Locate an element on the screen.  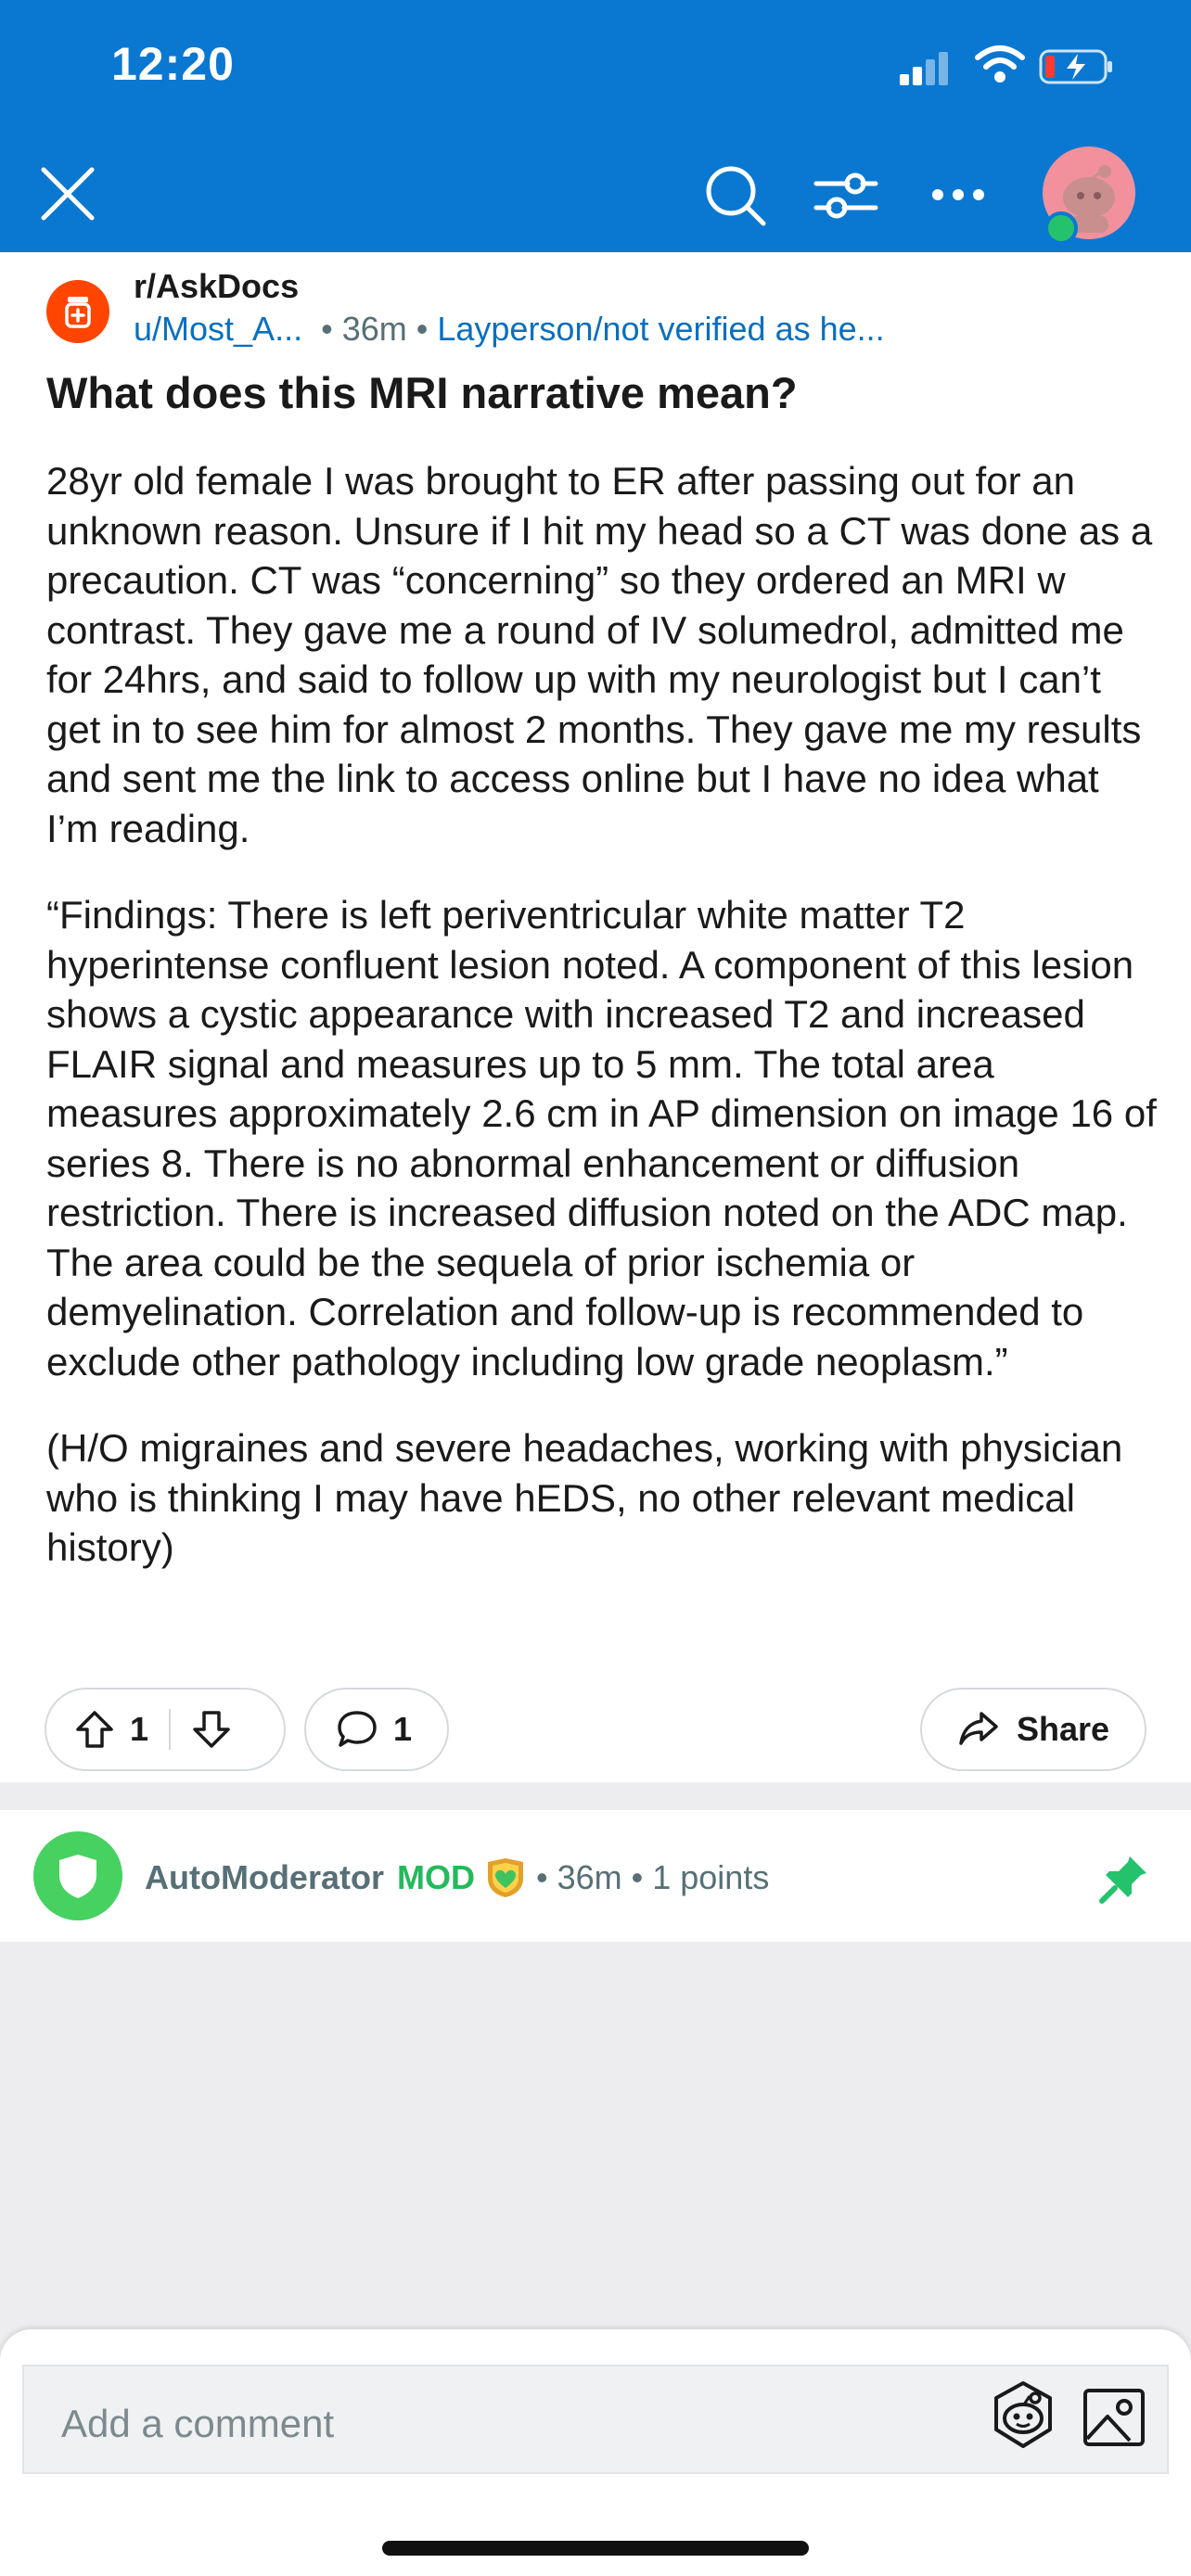
mod-badge: MOD is located at coordinates (436, 1877).